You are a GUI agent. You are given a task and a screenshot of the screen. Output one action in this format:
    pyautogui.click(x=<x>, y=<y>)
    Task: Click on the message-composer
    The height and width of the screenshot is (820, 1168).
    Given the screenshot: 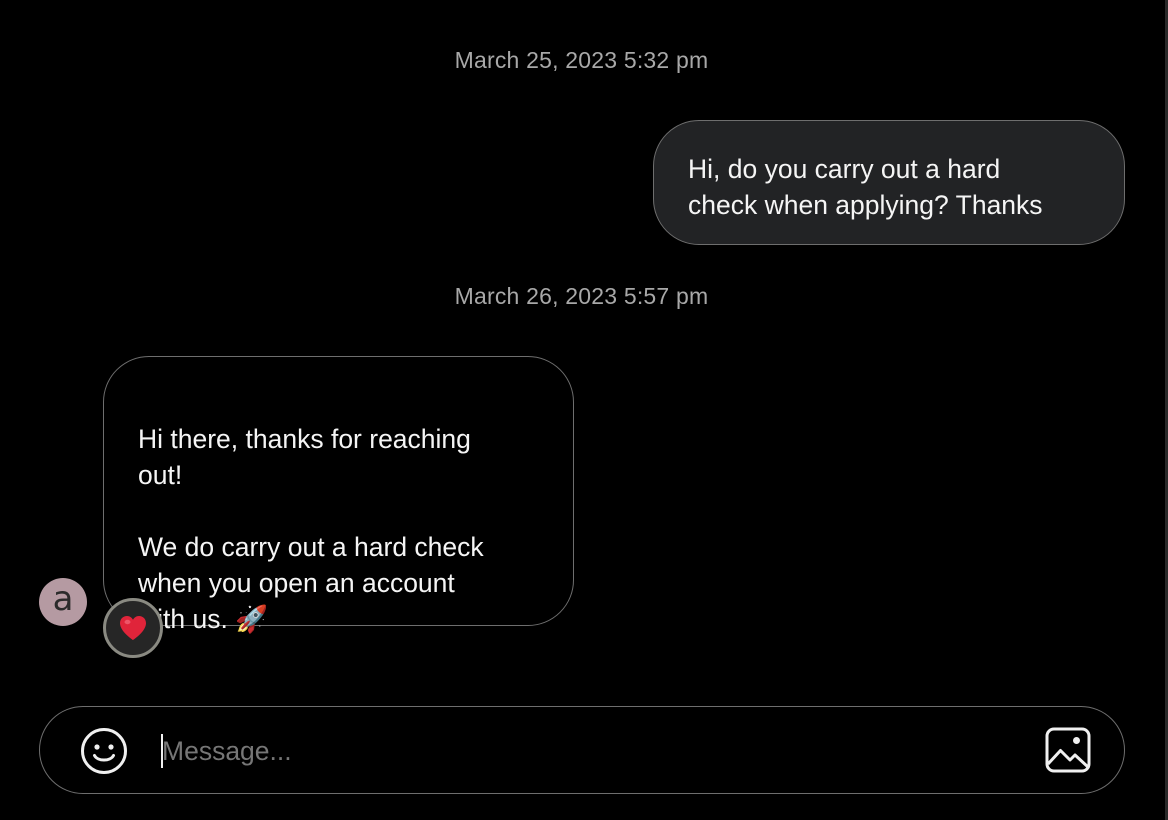 What is the action you would take?
    pyautogui.click(x=582, y=750)
    